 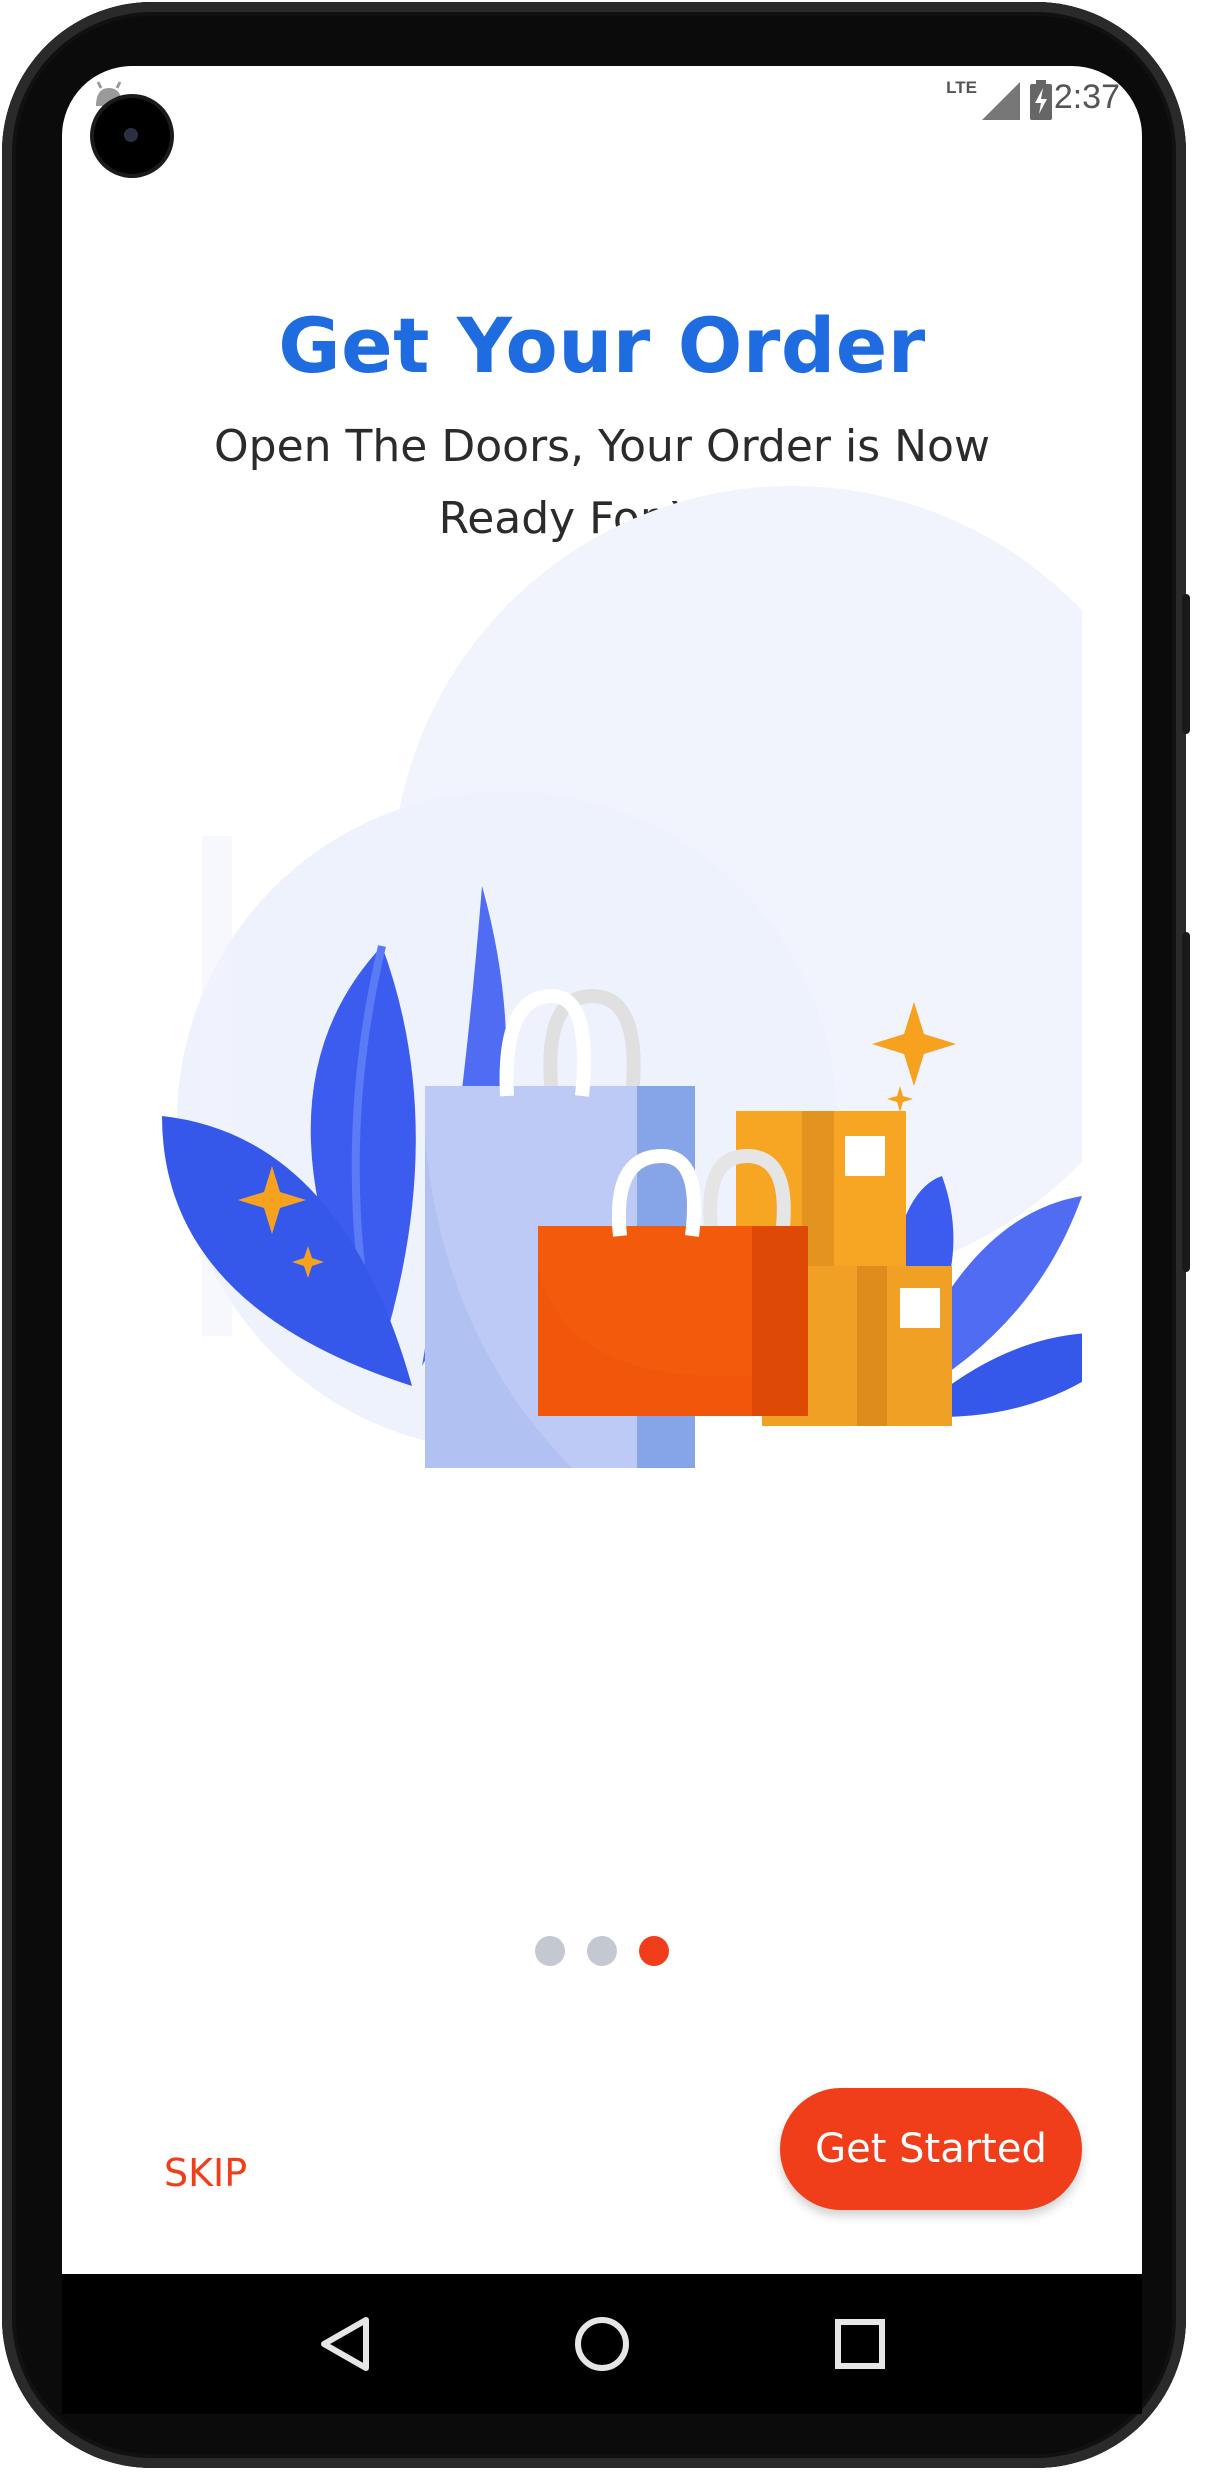 I want to click on square-recents-icon, so click(x=860, y=2344).